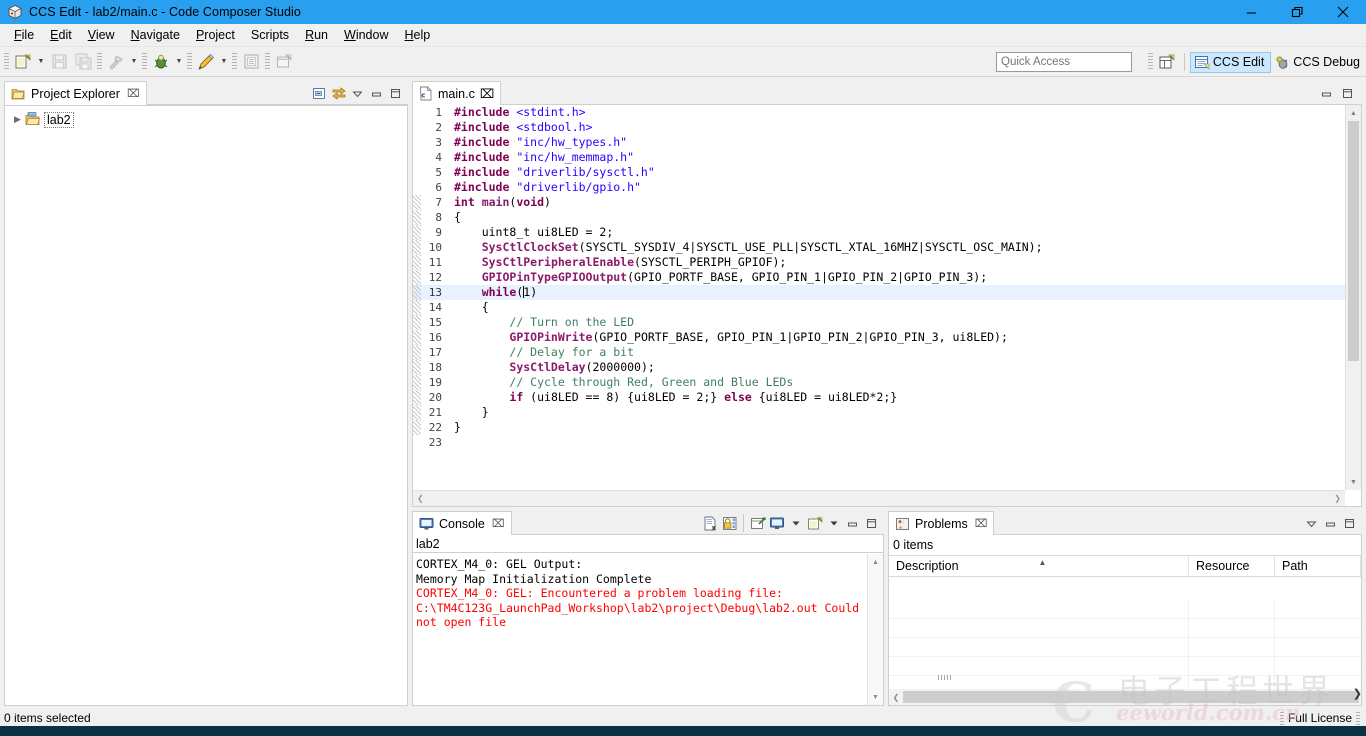 This screenshot has height=736, width=1366. Describe the element at coordinates (161, 62) in the screenshot. I see `debug-bug-icon` at that location.